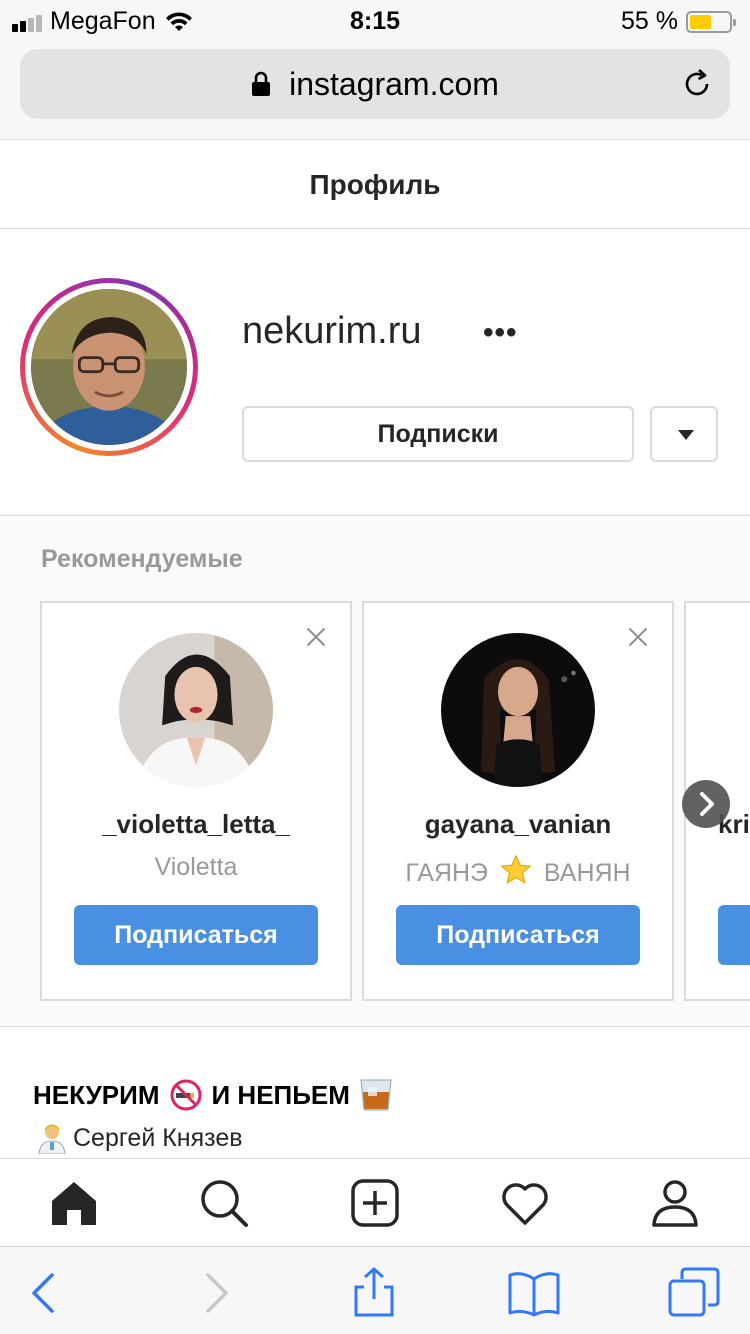 The height and width of the screenshot is (1334, 750). What do you see at coordinates (142, 559) in the screenshot?
I see `suggested-title: Рекомендуемые` at bounding box center [142, 559].